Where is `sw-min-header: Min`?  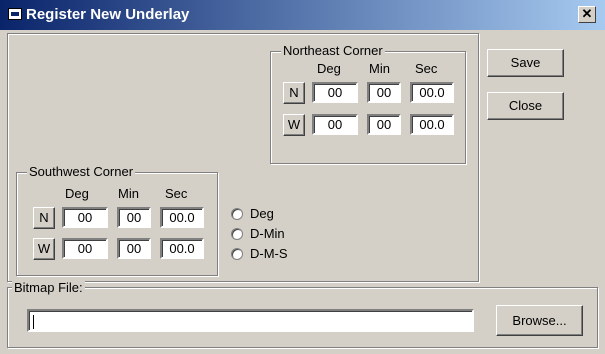 sw-min-header: Min is located at coordinates (128, 193).